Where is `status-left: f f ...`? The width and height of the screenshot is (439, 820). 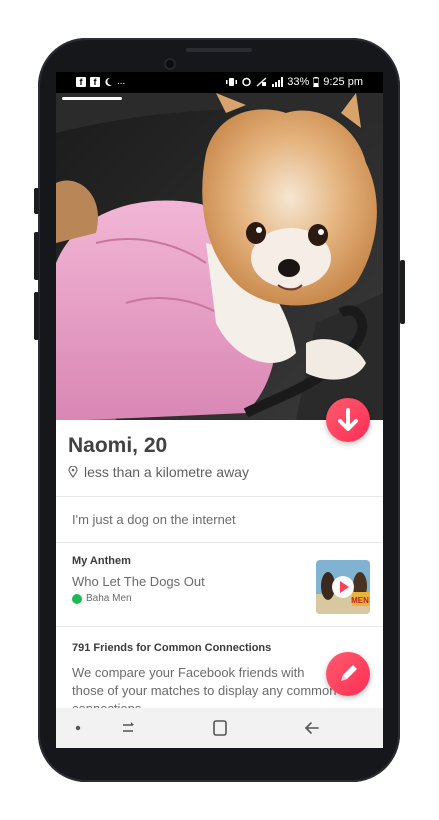
status-left: f f ... is located at coordinates (100, 81).